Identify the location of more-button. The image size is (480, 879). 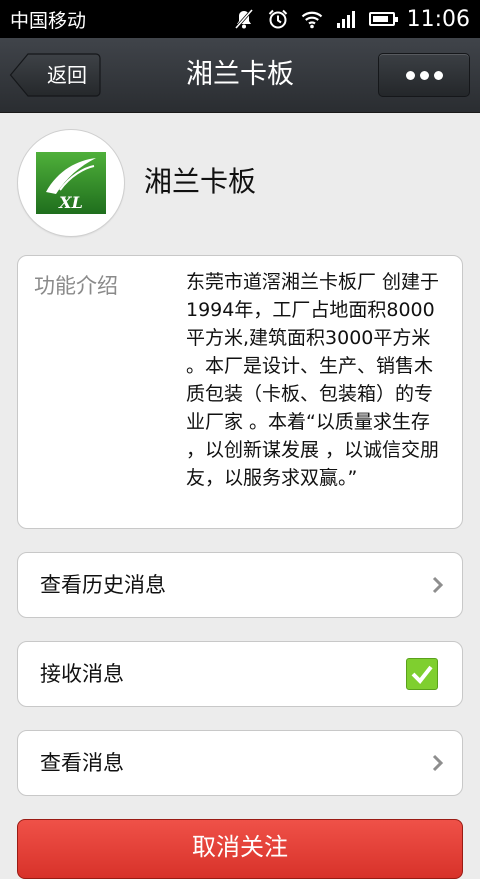
(424, 75).